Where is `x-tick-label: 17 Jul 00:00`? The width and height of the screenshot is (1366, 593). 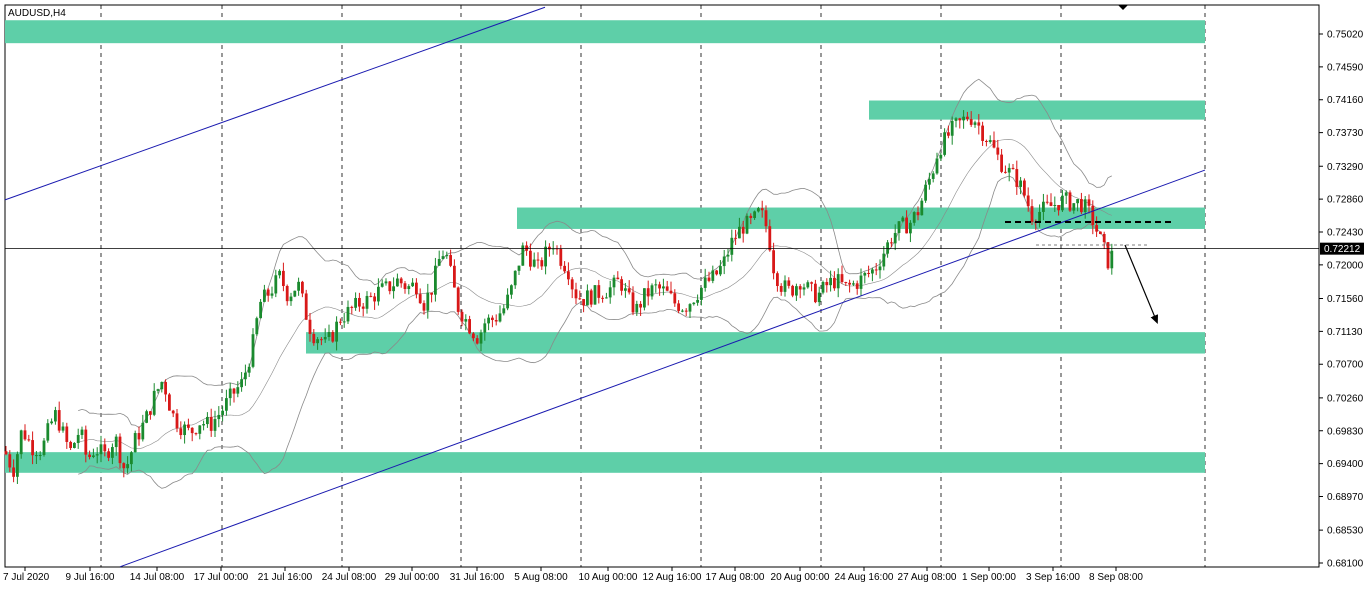
x-tick-label: 17 Jul 00:00 is located at coordinates (221, 577).